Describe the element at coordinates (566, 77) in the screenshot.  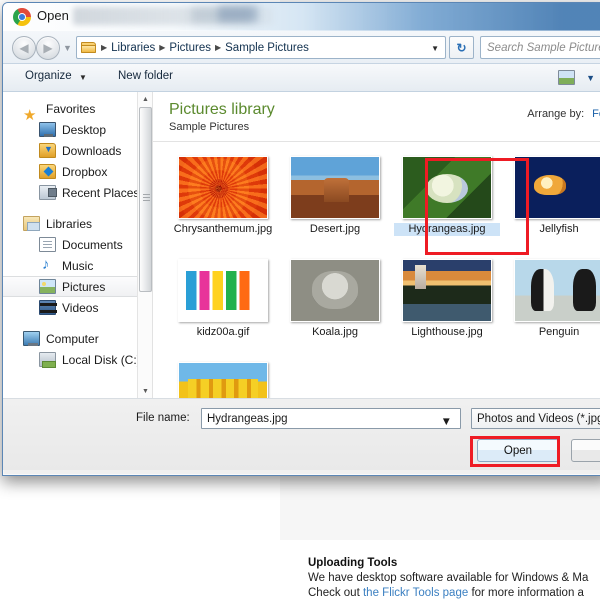
I see `change-view-icon` at that location.